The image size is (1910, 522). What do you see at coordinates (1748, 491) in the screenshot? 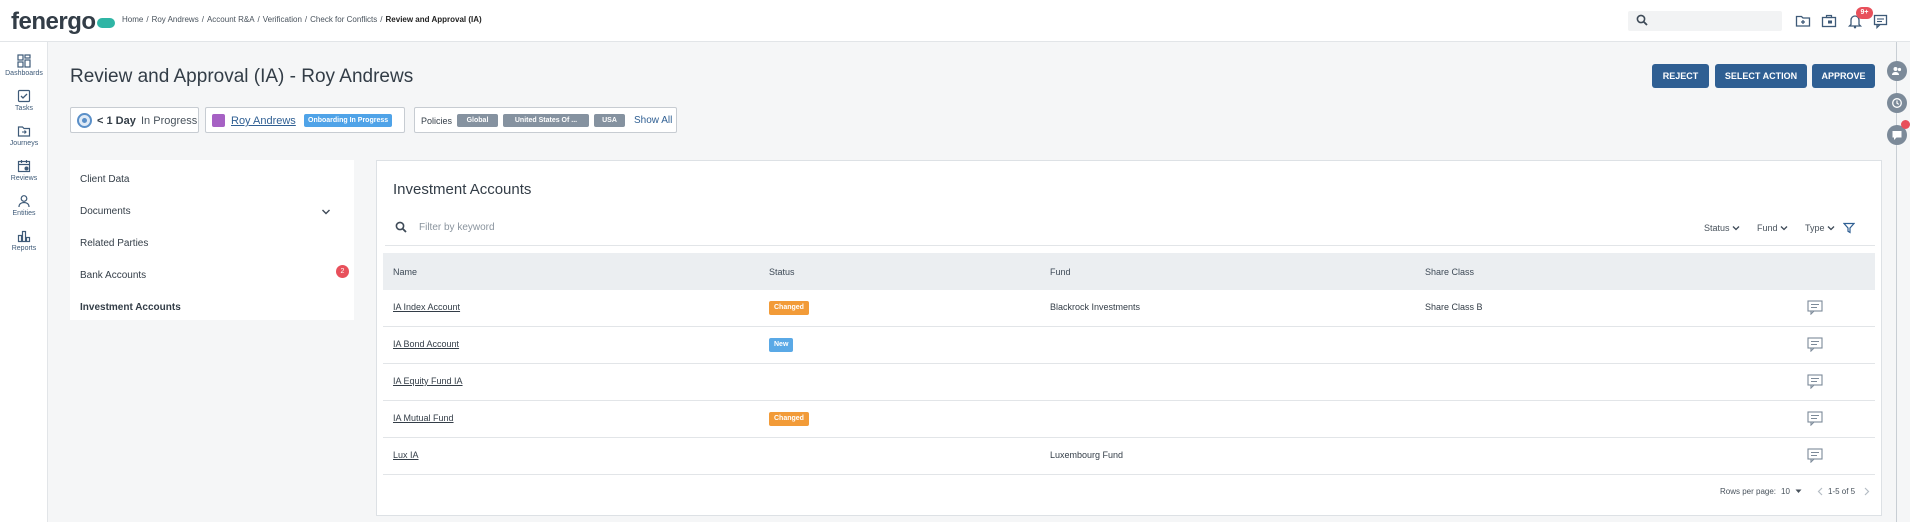
I see `rows-per-page-label: Rows per page:` at bounding box center [1748, 491].